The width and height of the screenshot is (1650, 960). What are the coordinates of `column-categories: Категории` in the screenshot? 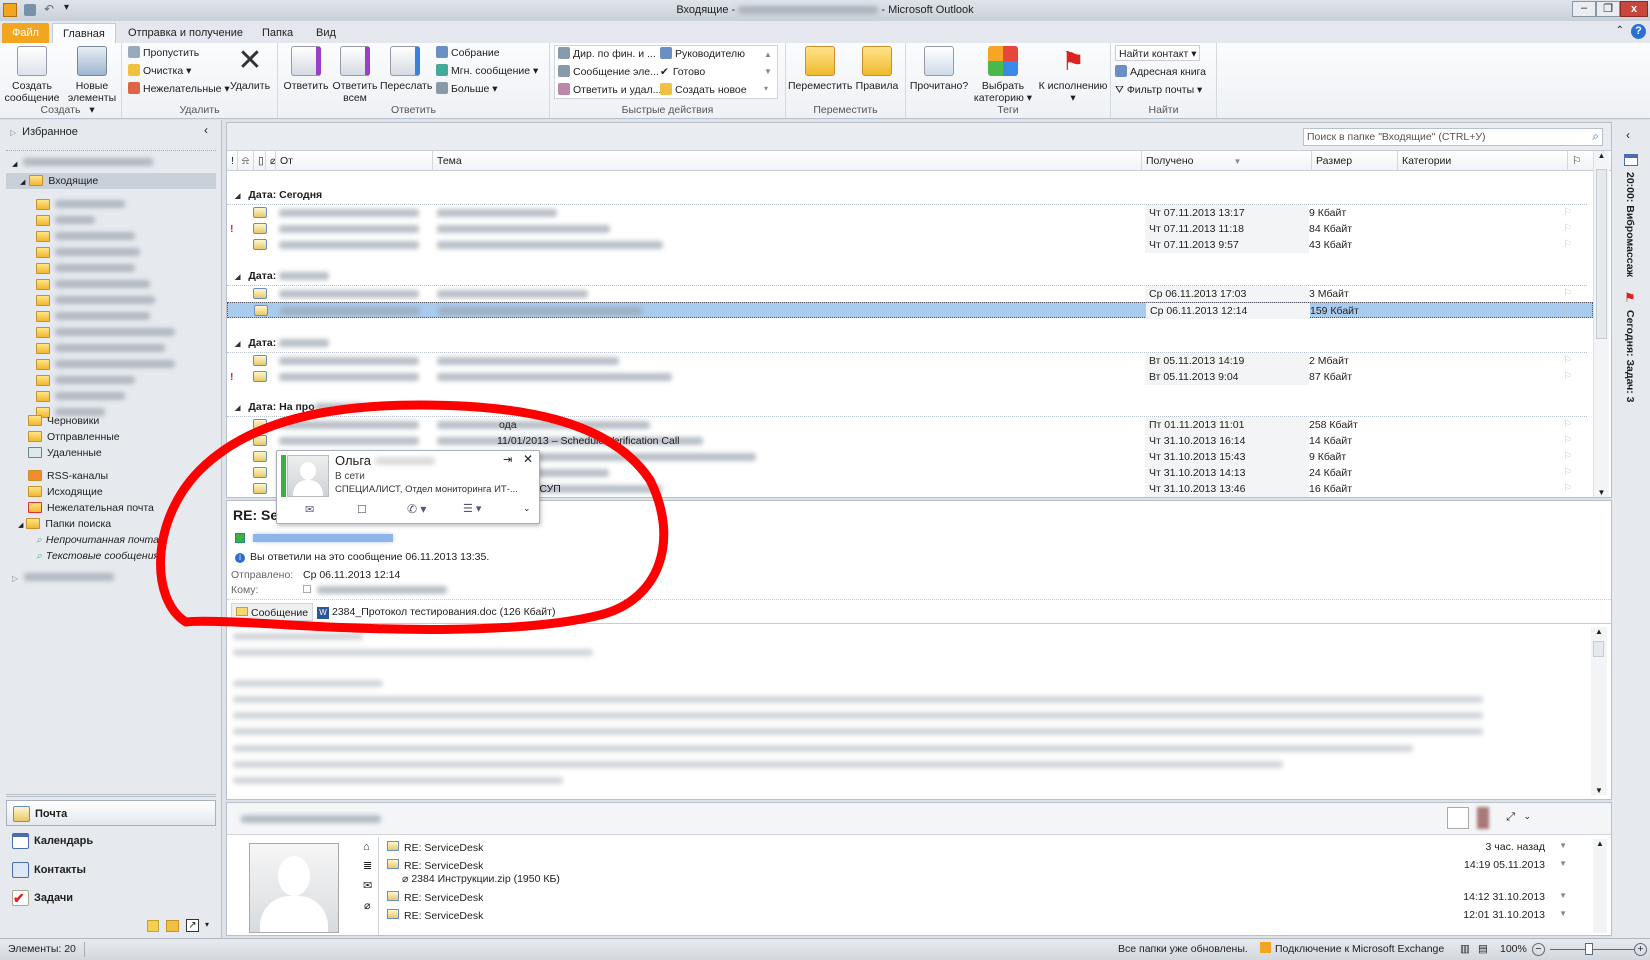 It's located at (1482, 161).